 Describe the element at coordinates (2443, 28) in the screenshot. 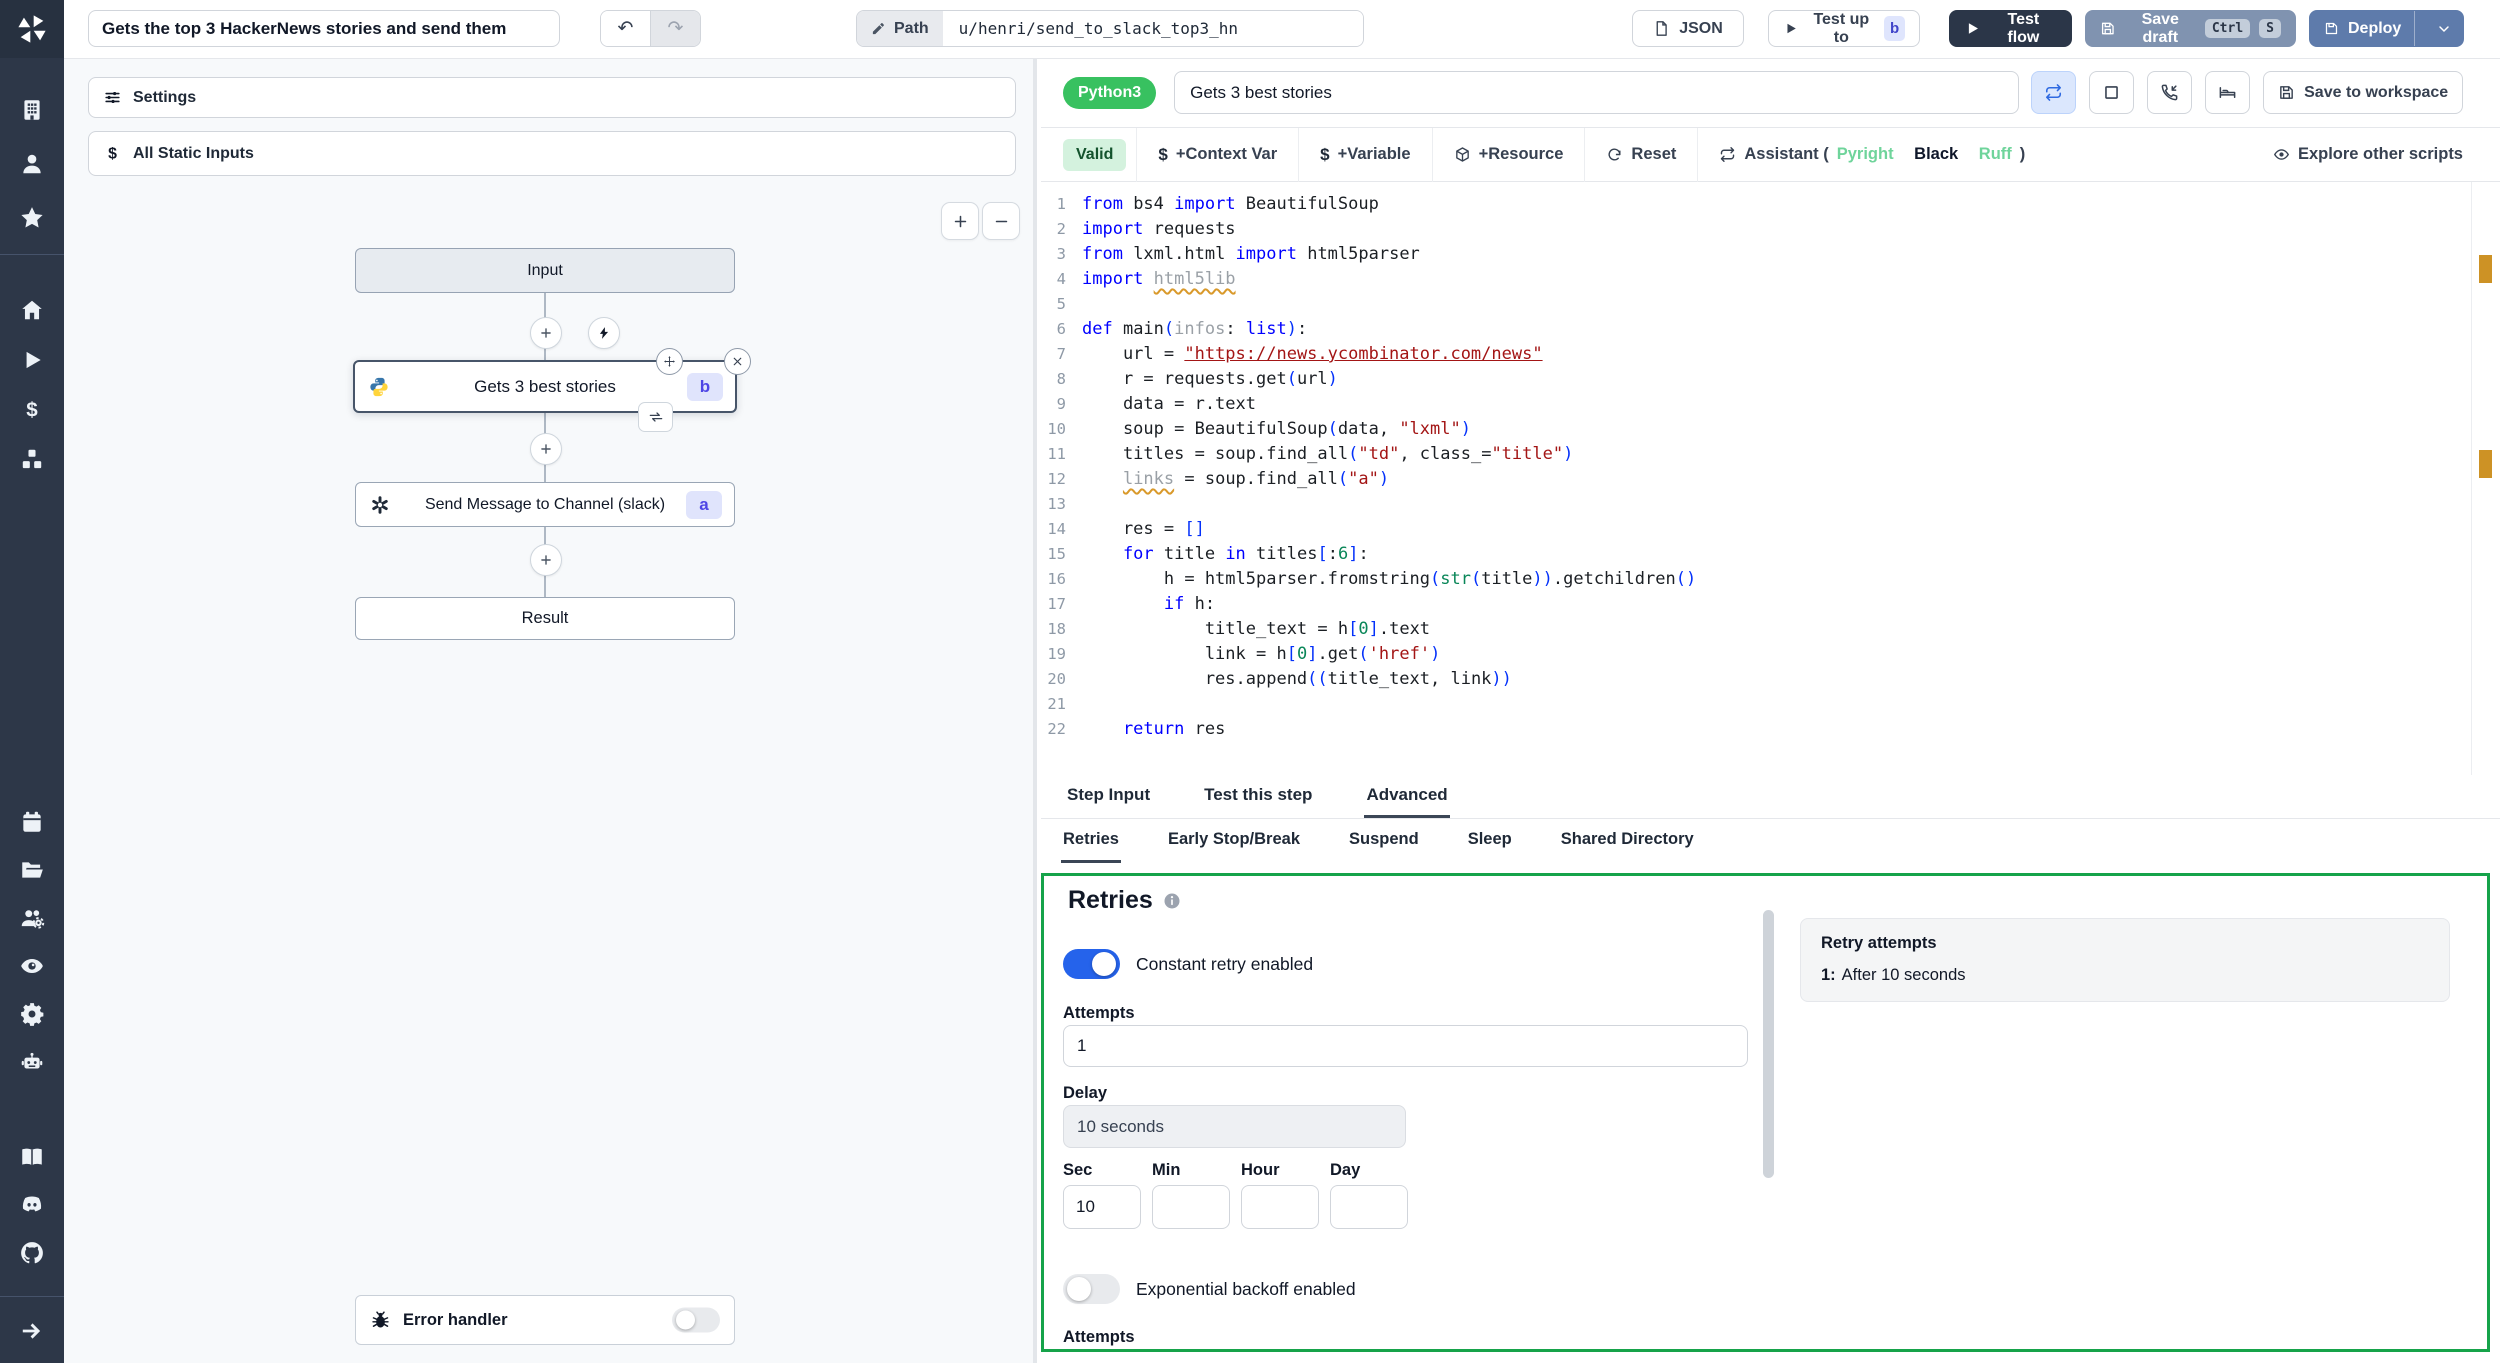

I see `deploy-dropdown-button` at that location.